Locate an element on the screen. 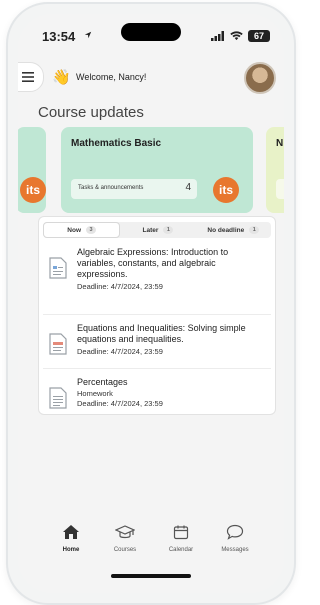  nav-home: Home is located at coordinates (71, 538).